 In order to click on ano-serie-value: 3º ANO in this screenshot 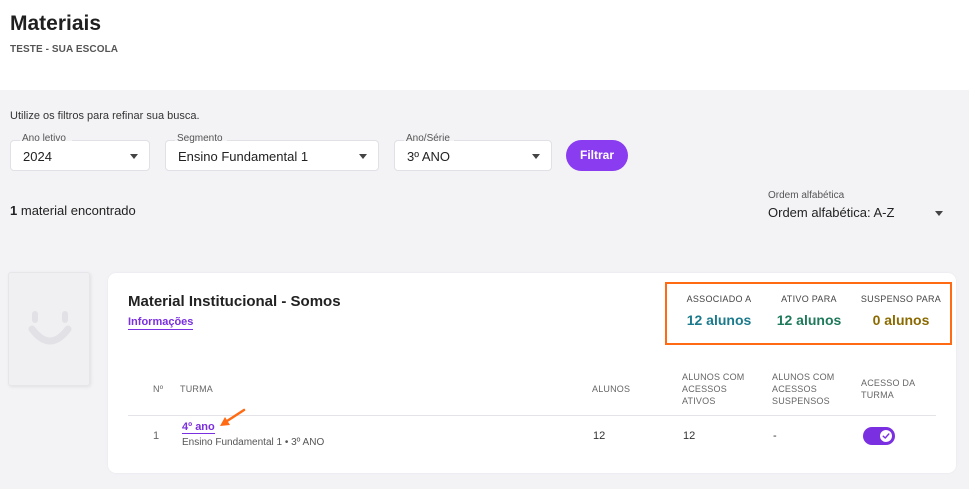, I will do `click(429, 156)`.